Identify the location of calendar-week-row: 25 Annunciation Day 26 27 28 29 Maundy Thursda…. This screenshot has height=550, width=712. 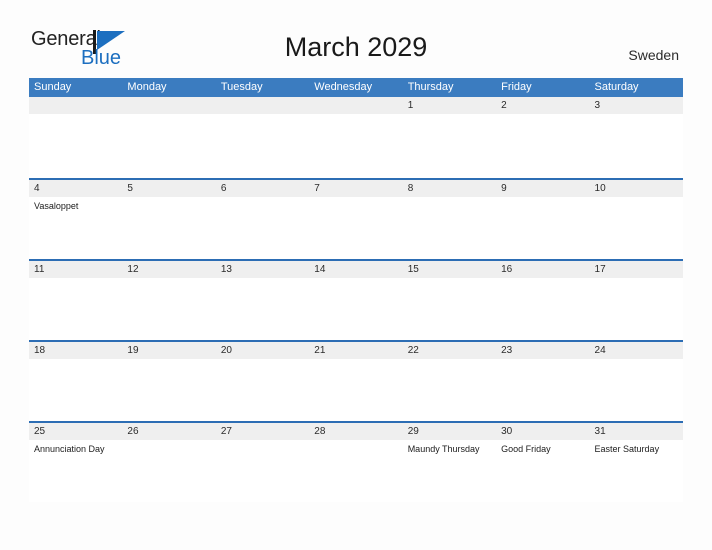
(356, 461).